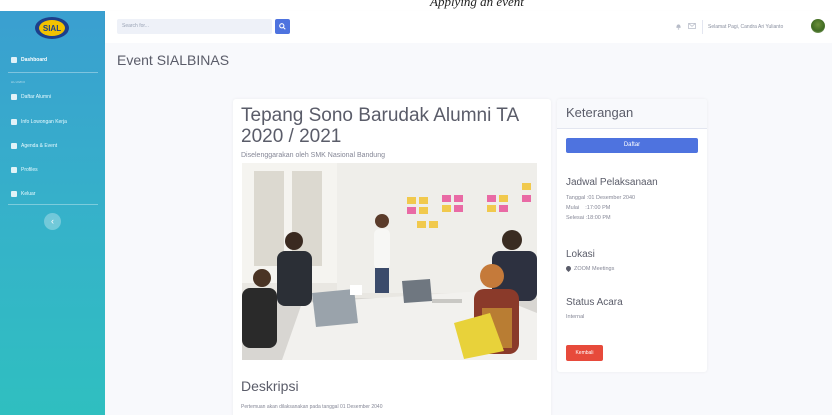  Describe the element at coordinates (594, 302) in the screenshot. I see `status-heading: Status Acara` at that location.